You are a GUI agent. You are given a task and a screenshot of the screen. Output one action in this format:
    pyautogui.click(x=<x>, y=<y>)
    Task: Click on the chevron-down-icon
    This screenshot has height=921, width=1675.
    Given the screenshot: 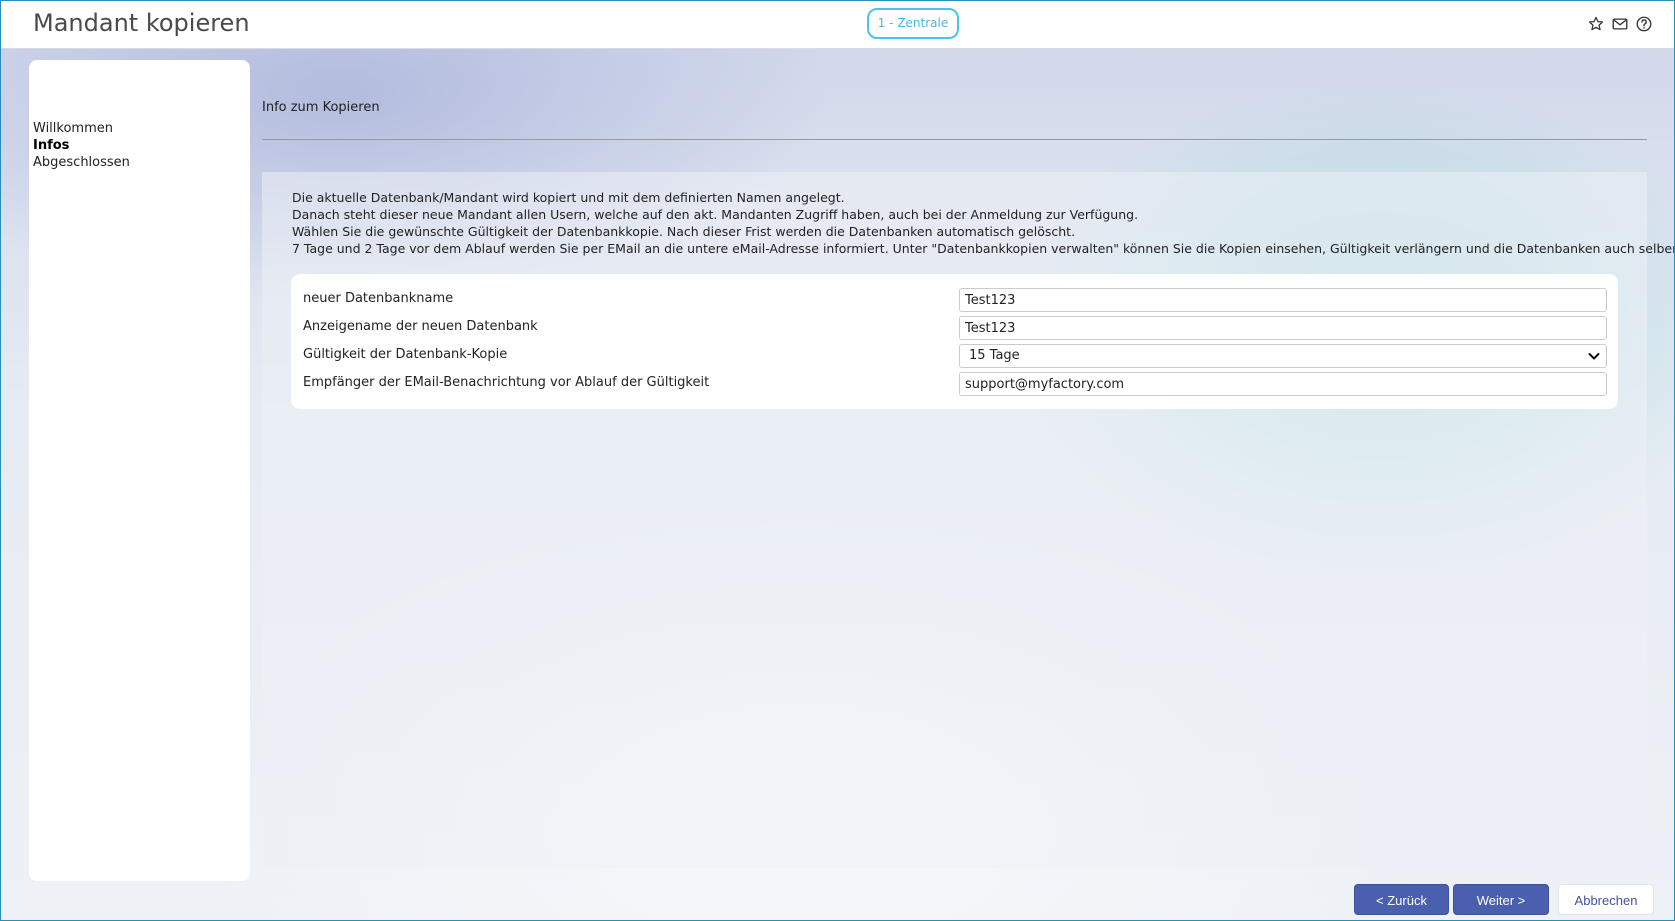 What is the action you would take?
    pyautogui.click(x=1594, y=356)
    